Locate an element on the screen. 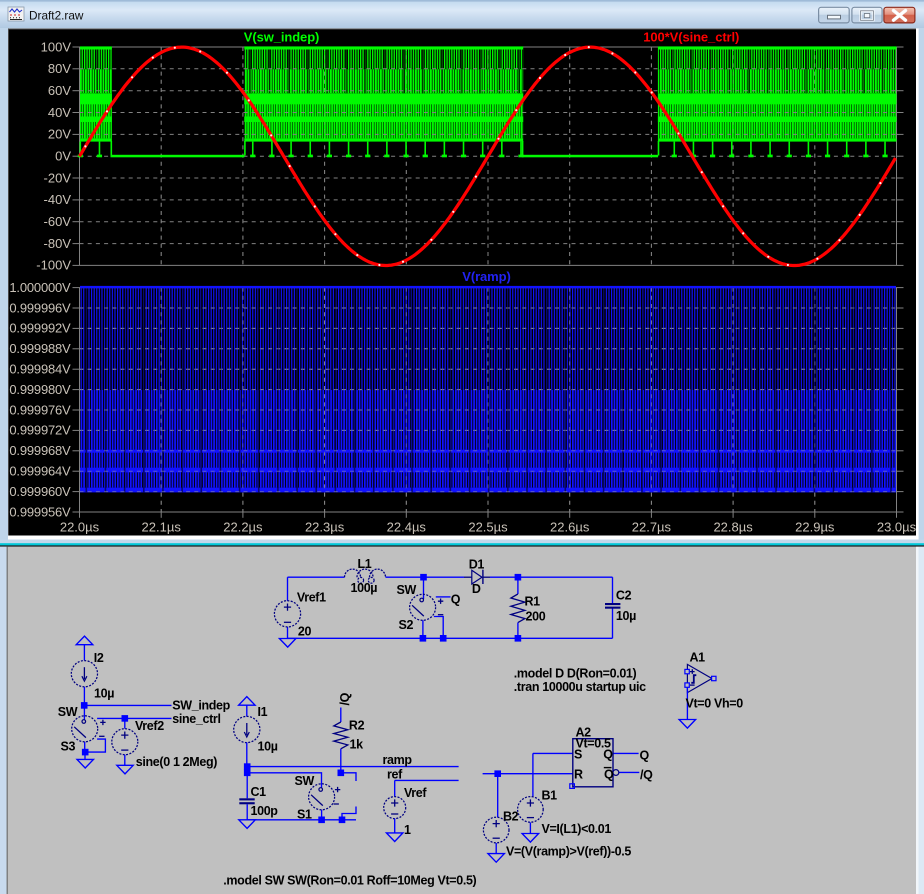  svg-text: R is located at coordinates (578, 775).